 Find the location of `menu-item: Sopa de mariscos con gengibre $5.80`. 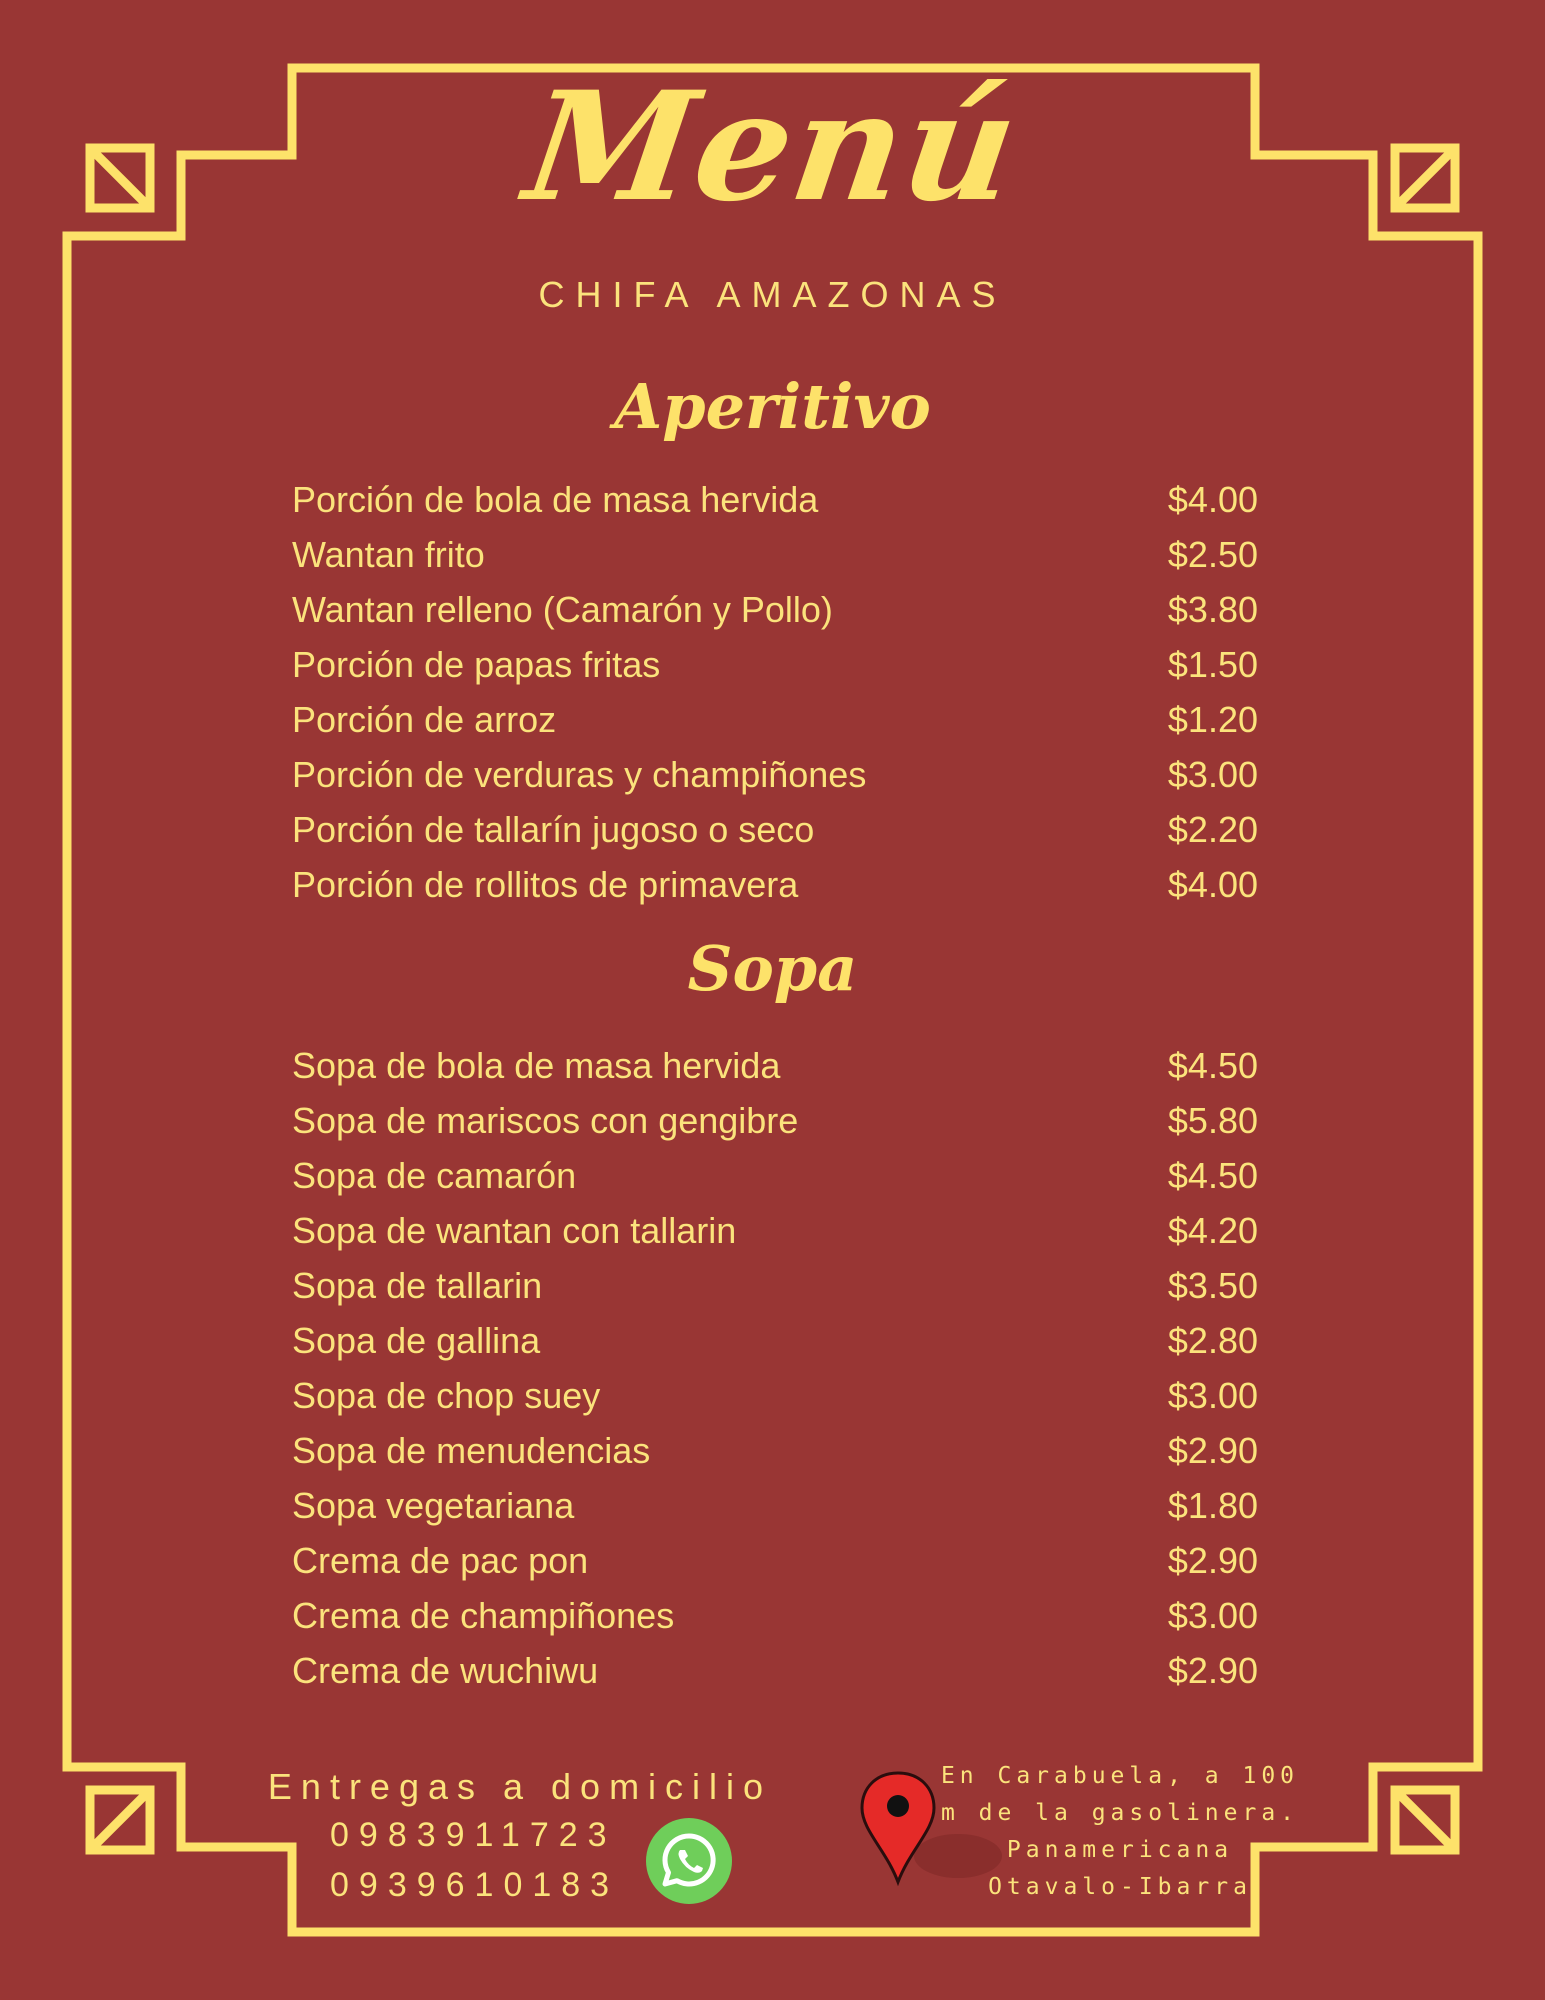

menu-item: Sopa de mariscos con gengibre $5.80 is located at coordinates (775, 1120).